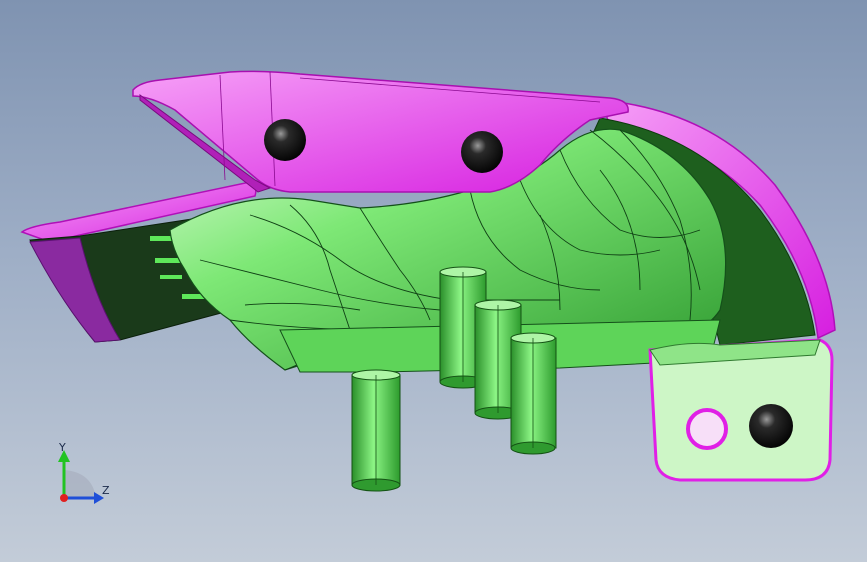  I want to click on triad-plane-shade, so click(80, 484).